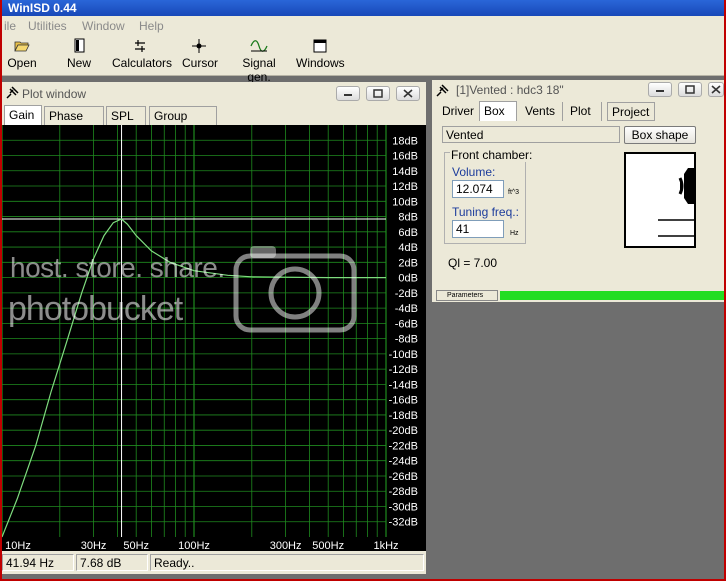 The width and height of the screenshot is (726, 581). Describe the element at coordinates (22, 54) in the screenshot. I see `open-button: Open` at that location.